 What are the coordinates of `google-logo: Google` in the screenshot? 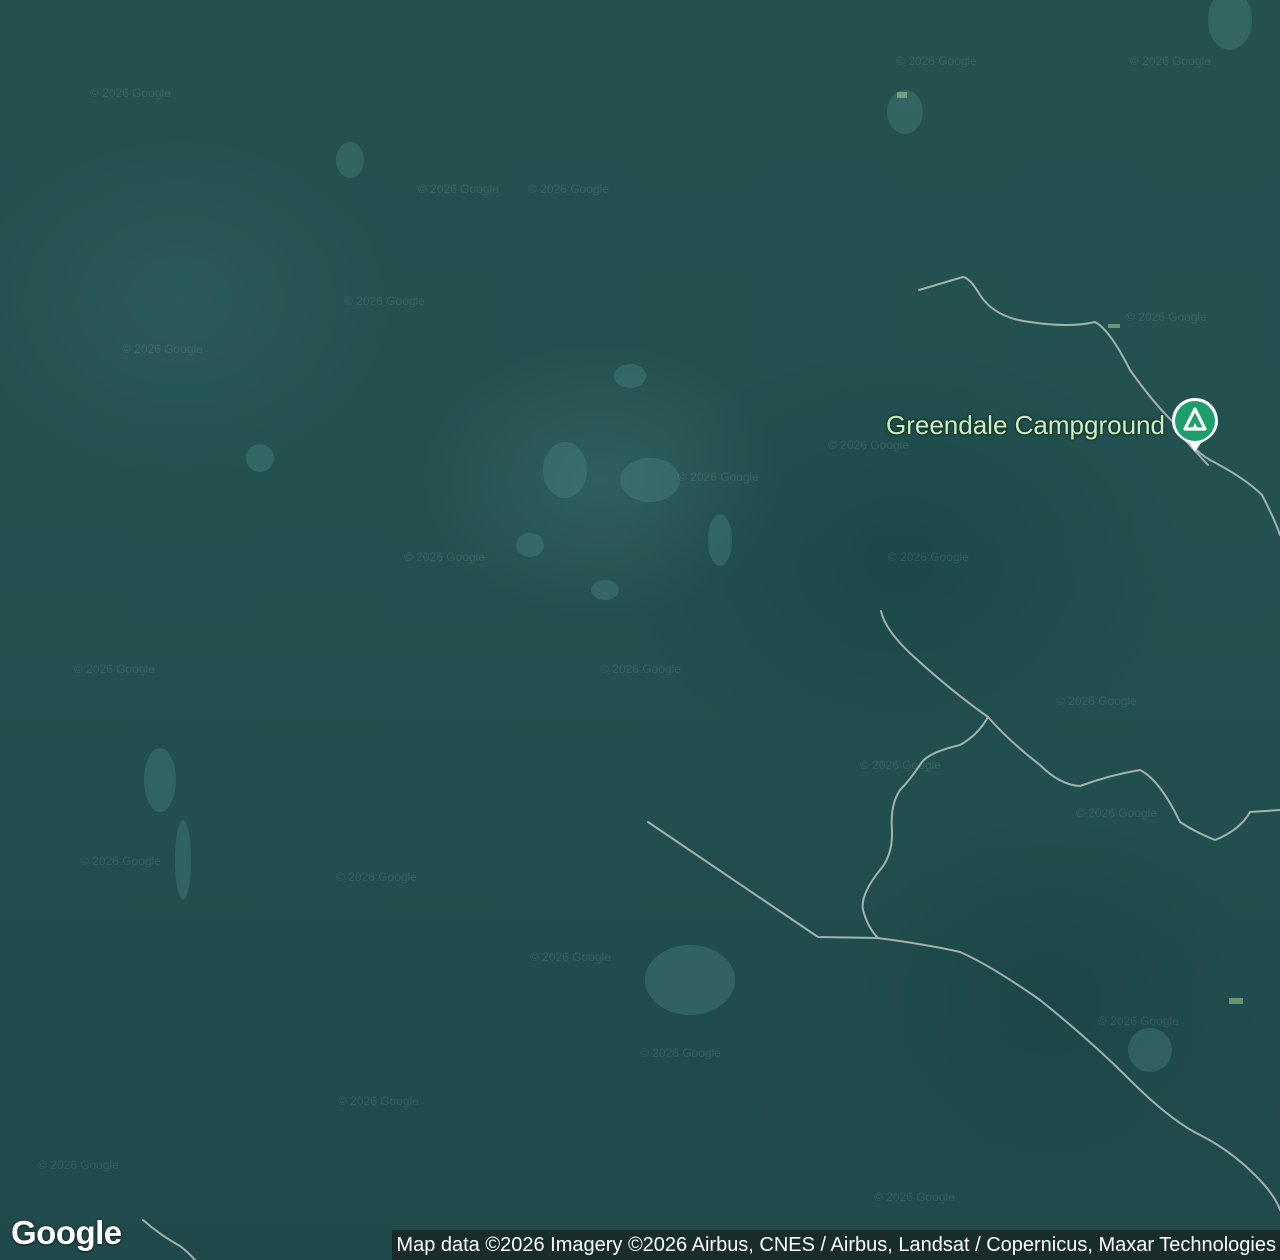 It's located at (66, 1232).